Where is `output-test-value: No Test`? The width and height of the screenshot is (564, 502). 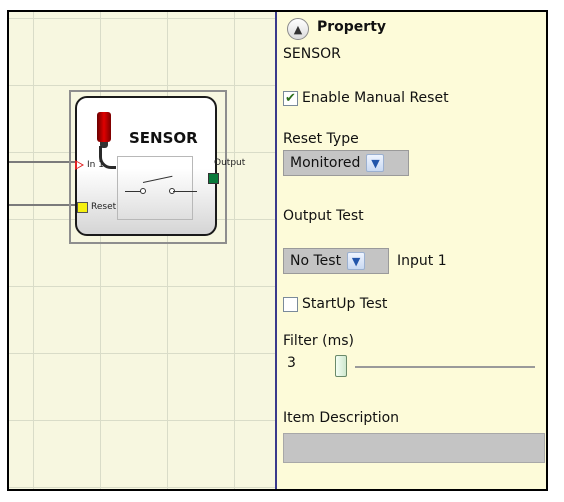
output-test-value: No Test is located at coordinates (316, 261).